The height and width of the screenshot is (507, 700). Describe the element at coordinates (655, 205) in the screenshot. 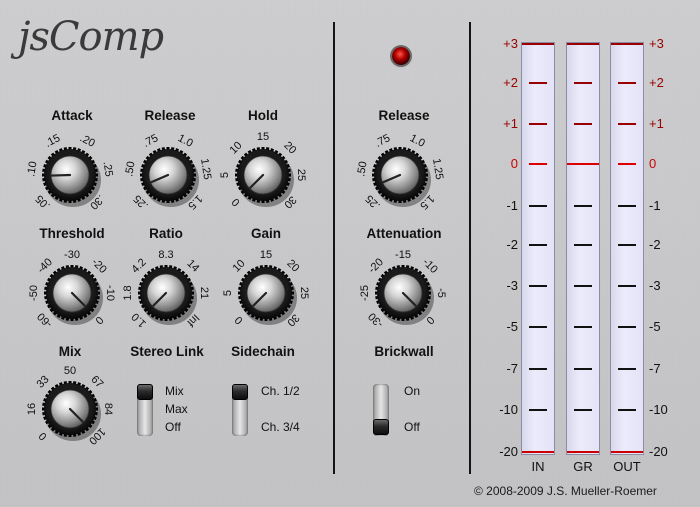

I see `meter-scale-right-label: -1` at that location.